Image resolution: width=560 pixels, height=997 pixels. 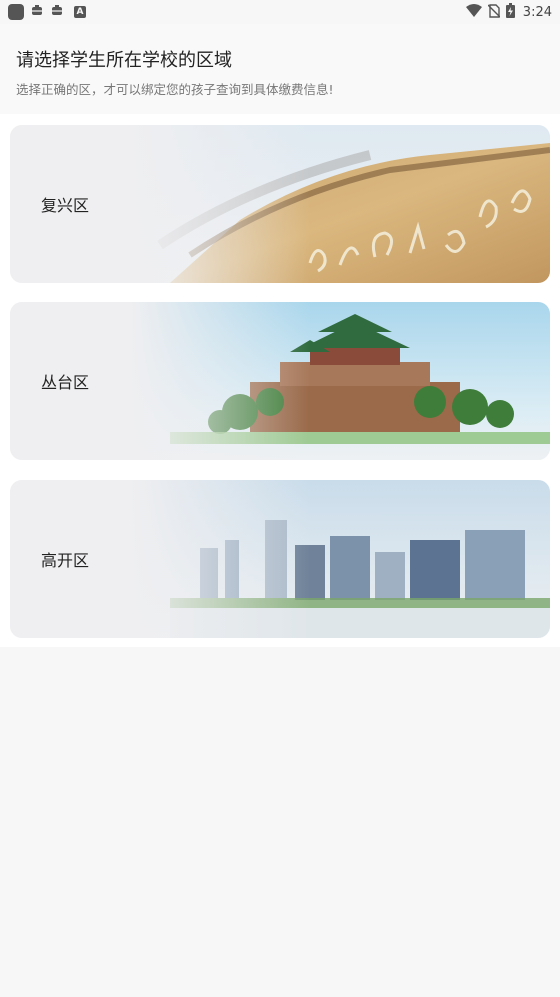 What do you see at coordinates (16, 12) in the screenshot?
I see `app-square-icon` at bounding box center [16, 12].